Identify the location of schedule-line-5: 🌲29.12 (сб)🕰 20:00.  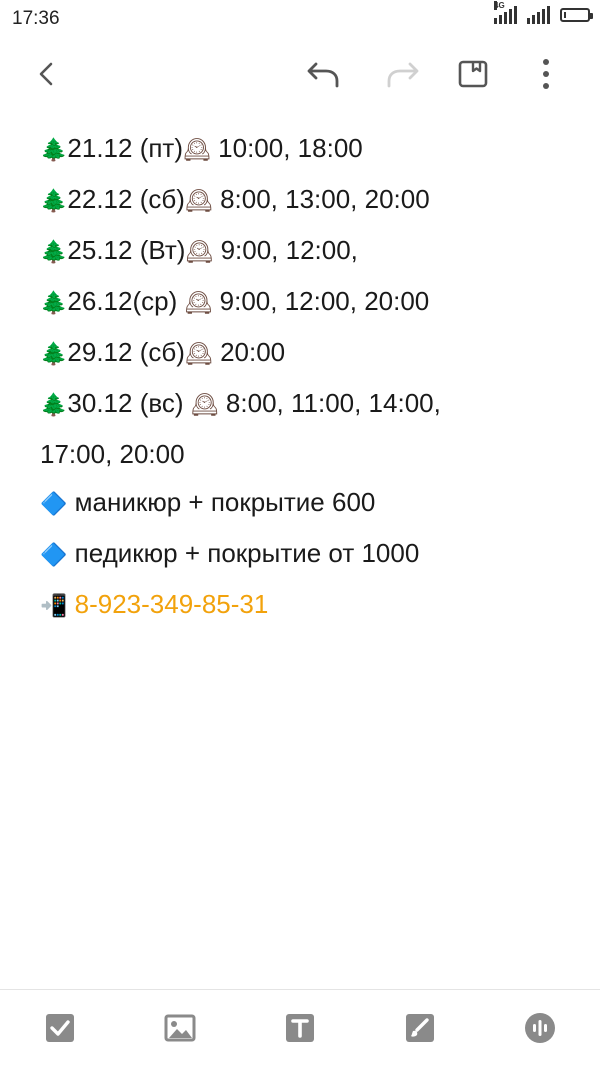
(310, 353).